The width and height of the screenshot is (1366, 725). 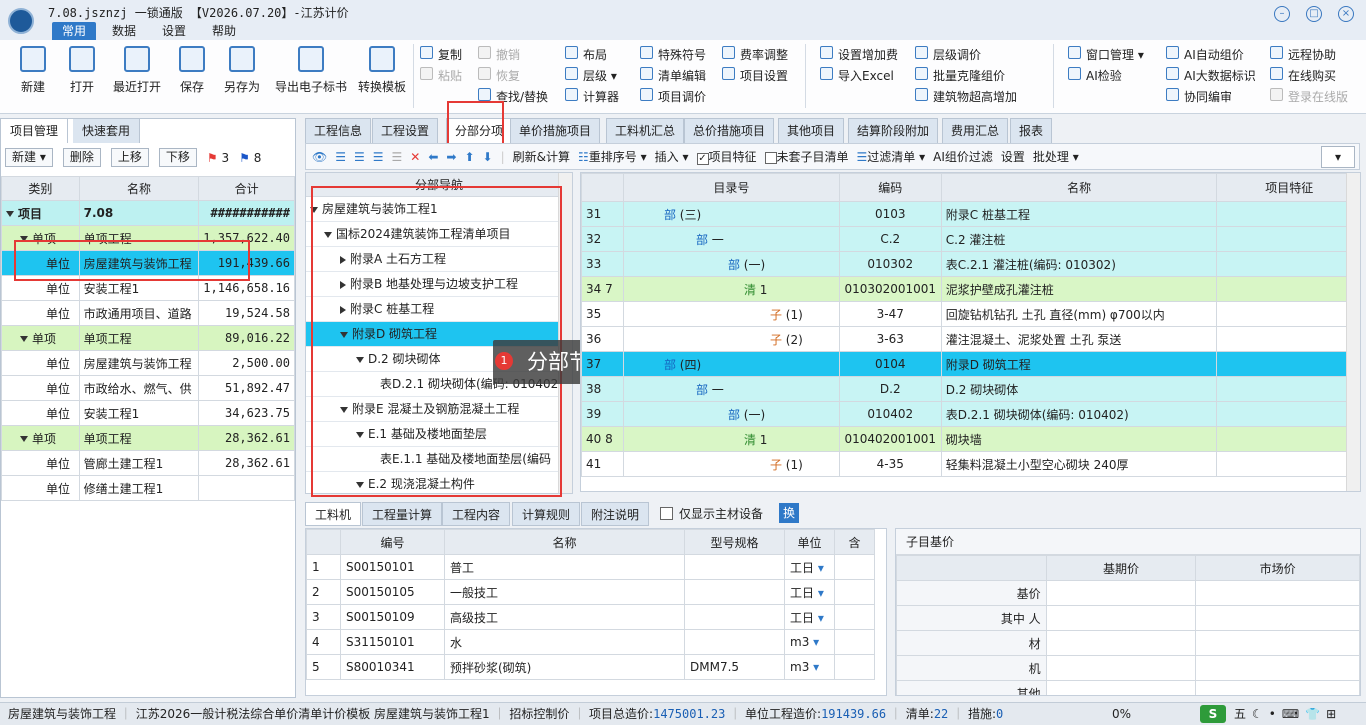 I want to click on col-total: 合计, so click(x=246, y=188).